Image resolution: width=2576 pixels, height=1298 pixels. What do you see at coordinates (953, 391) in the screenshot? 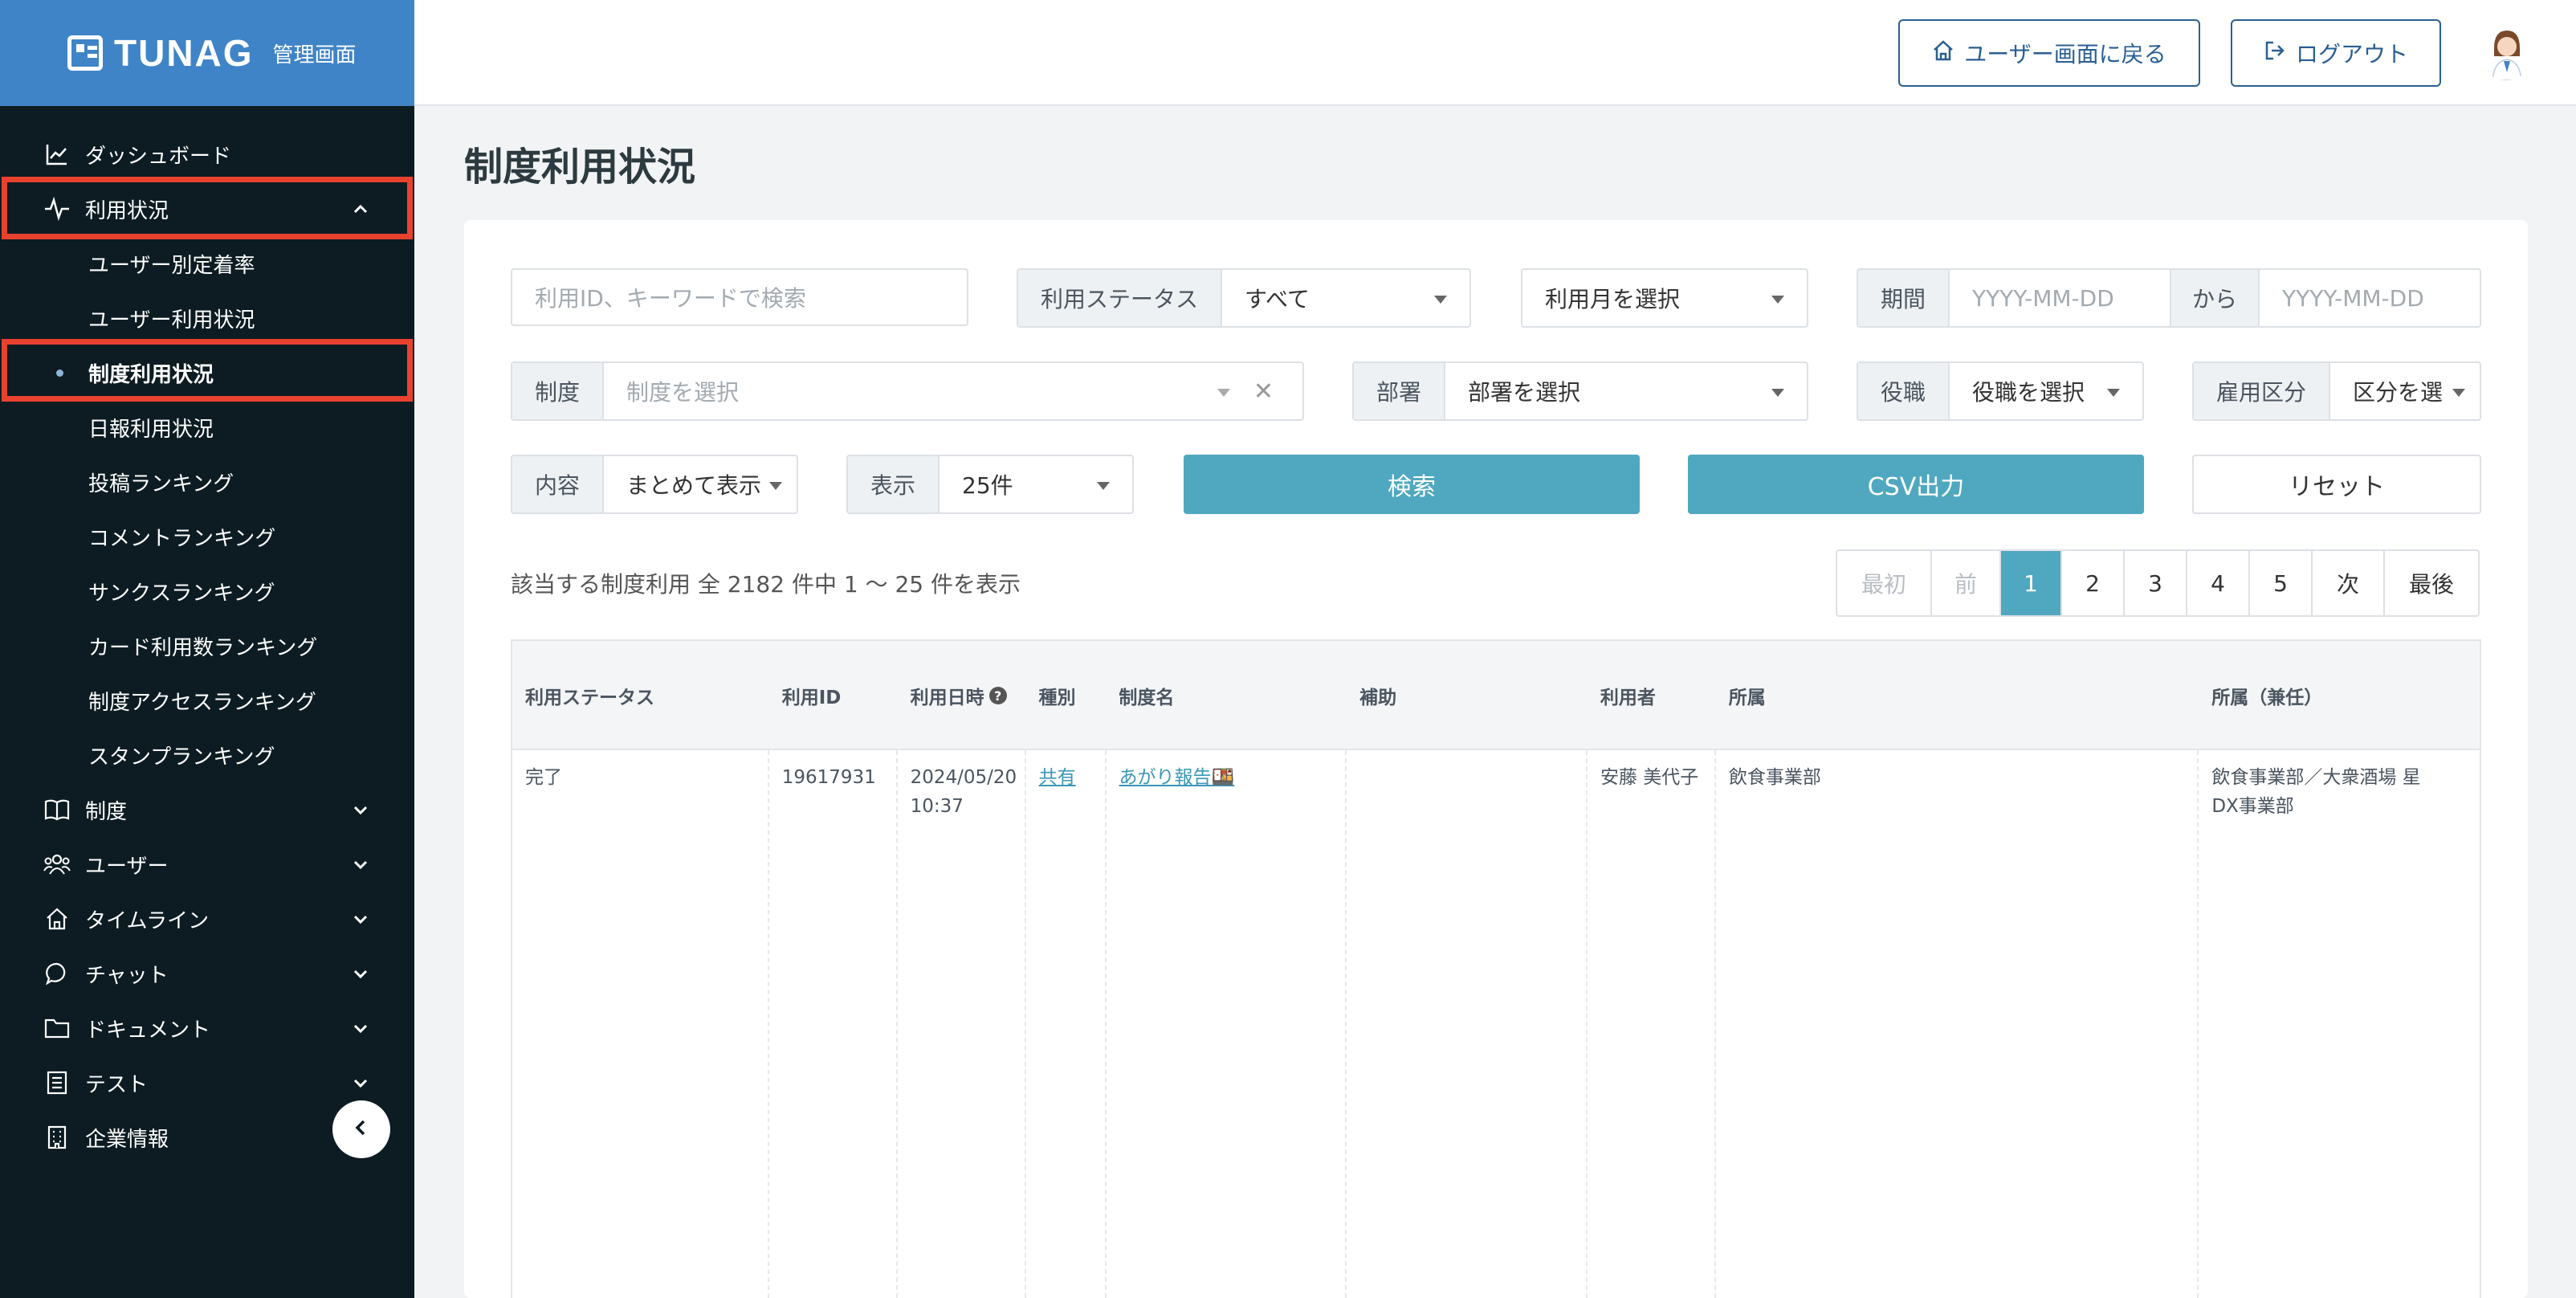
I see `system-value-wrap: 制度を選択 ✕` at bounding box center [953, 391].